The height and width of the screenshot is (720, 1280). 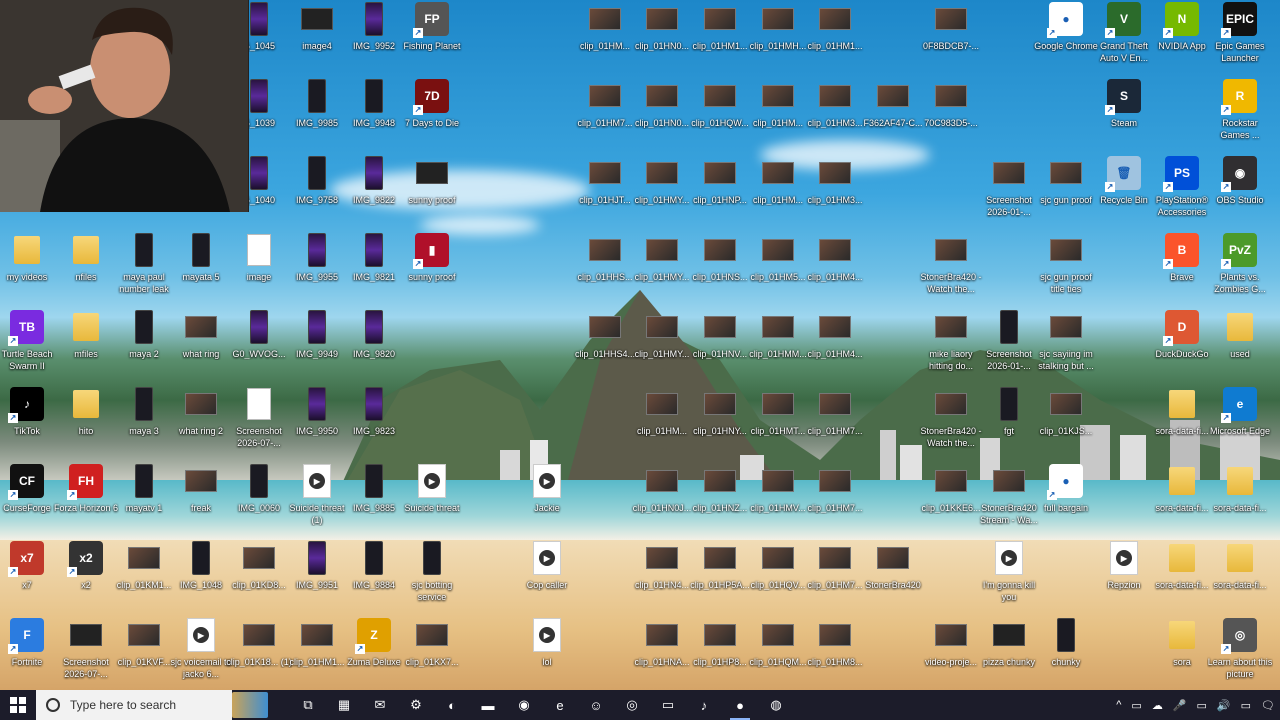 What do you see at coordinates (1224, 705) in the screenshot?
I see `tray-icon: 🔊` at bounding box center [1224, 705].